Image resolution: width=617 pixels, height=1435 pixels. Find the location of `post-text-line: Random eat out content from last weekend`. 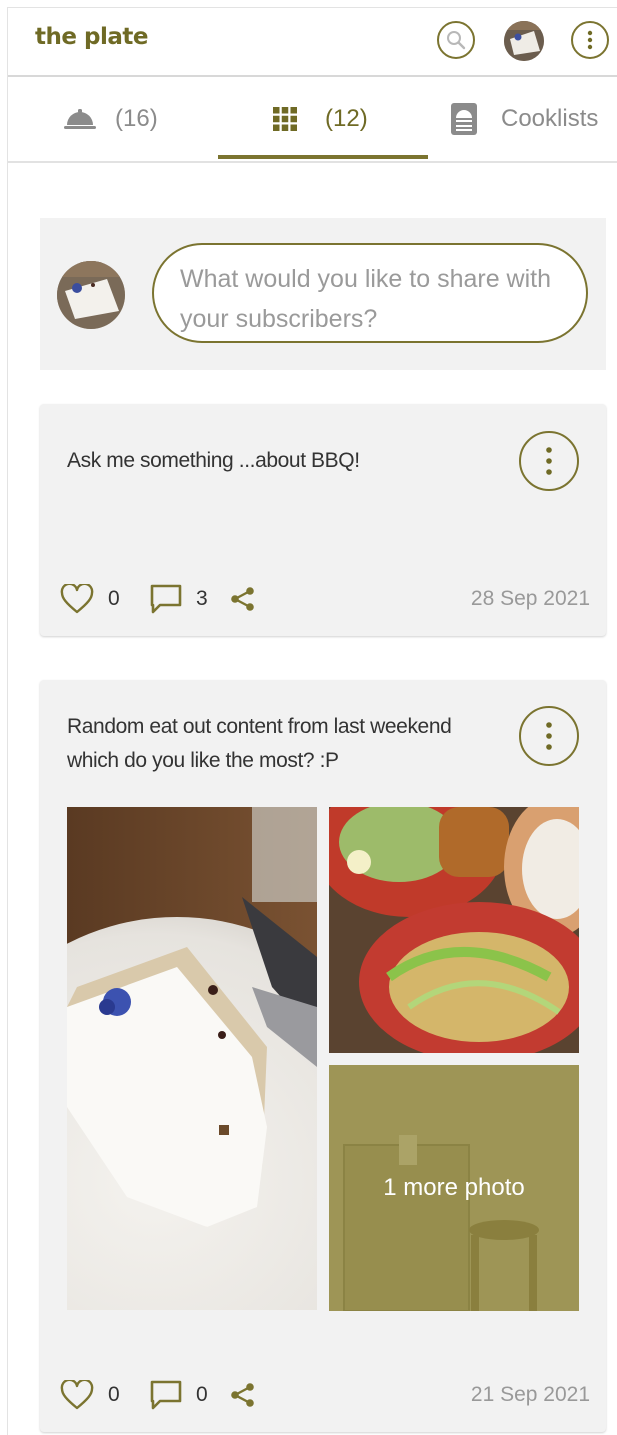

post-text-line: Random eat out content from last weekend is located at coordinates (259, 726).